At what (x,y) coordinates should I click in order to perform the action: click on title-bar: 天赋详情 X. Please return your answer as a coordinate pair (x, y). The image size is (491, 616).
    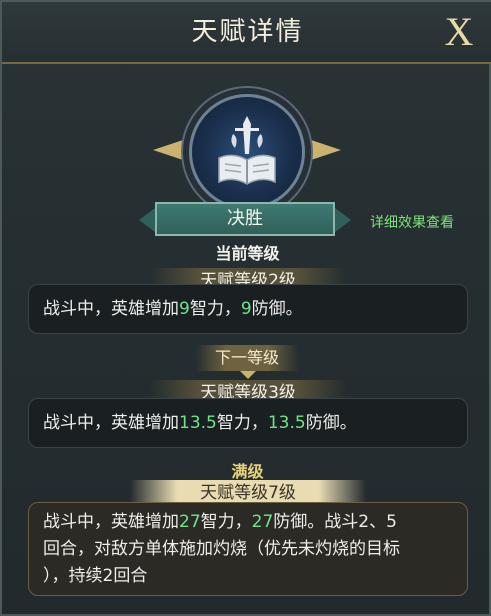
    Looking at the image, I should click on (246, 33).